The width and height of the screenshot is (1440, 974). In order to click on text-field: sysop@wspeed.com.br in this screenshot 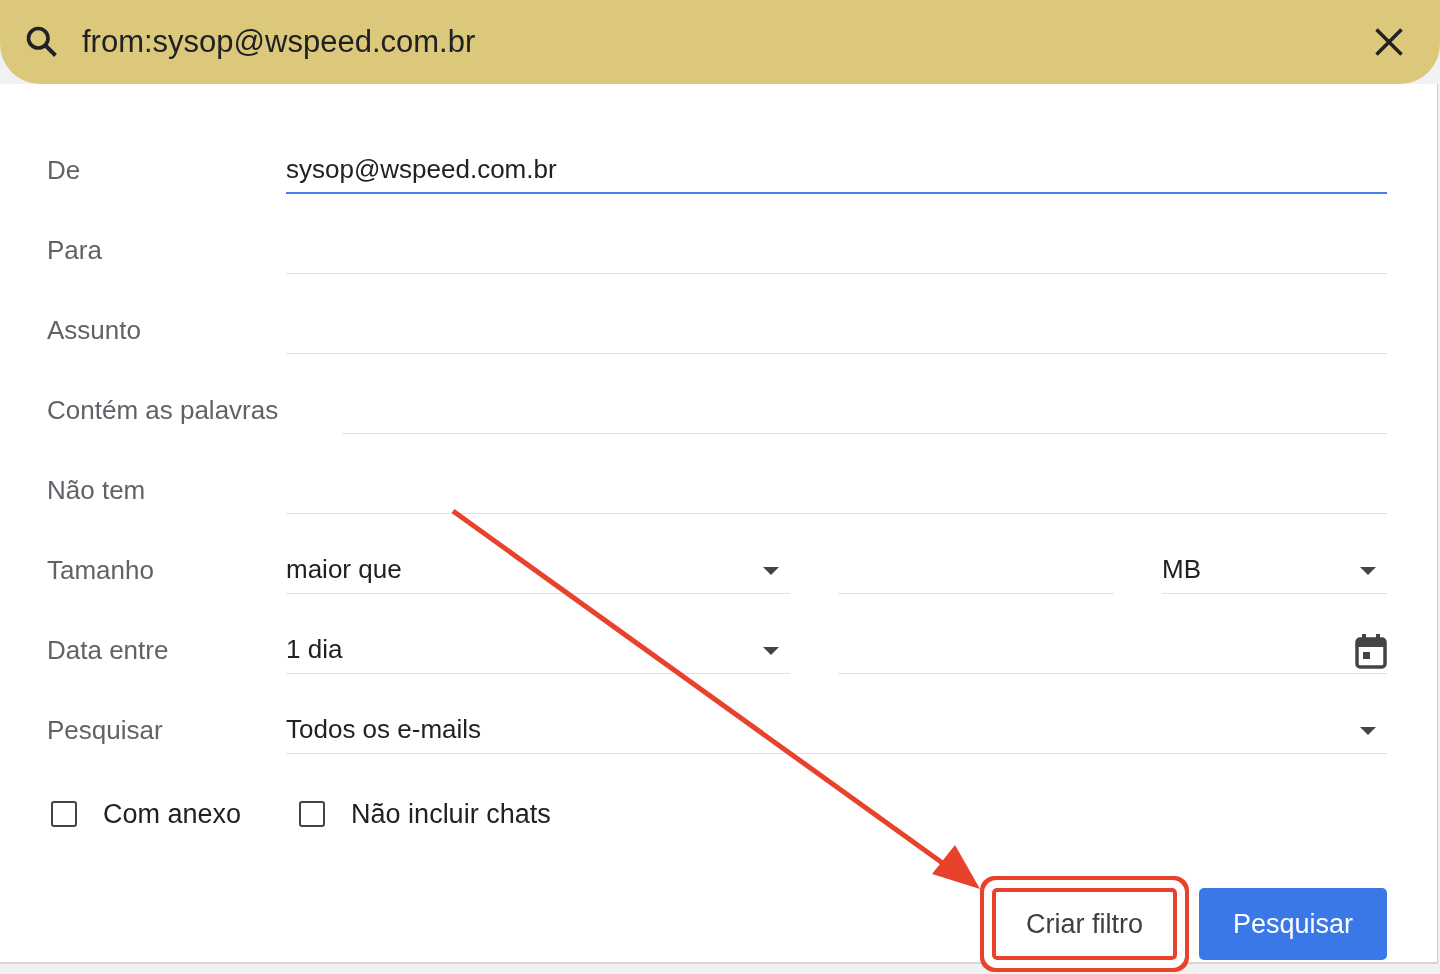, I will do `click(836, 171)`.